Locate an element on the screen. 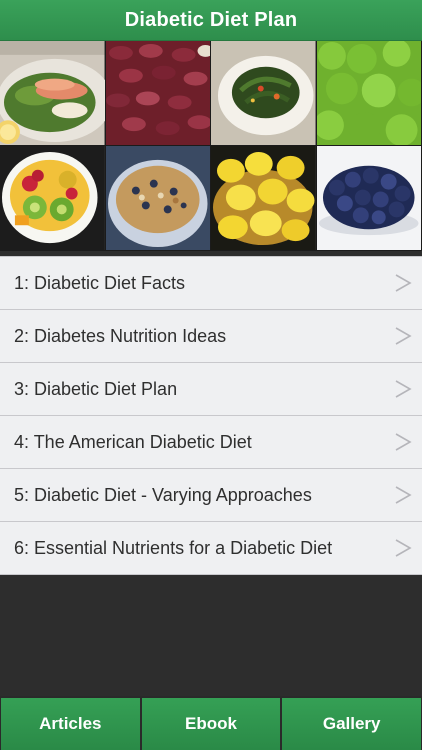  lettuce-photo is located at coordinates (369, 93).